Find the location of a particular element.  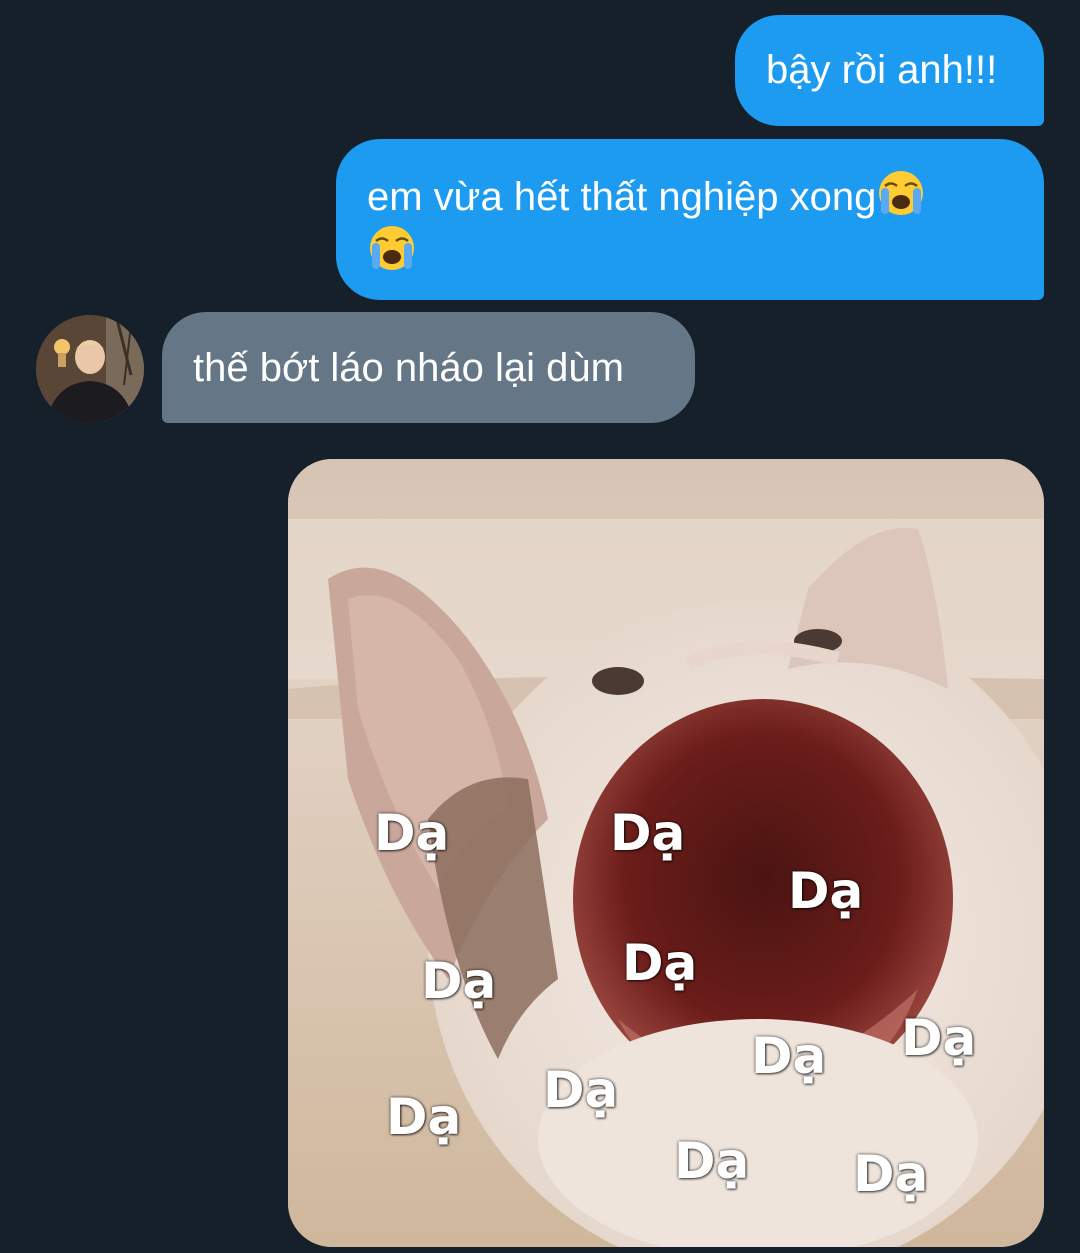

received-message-bubble: thế bớt láo nháo lại dùm is located at coordinates (428, 367).